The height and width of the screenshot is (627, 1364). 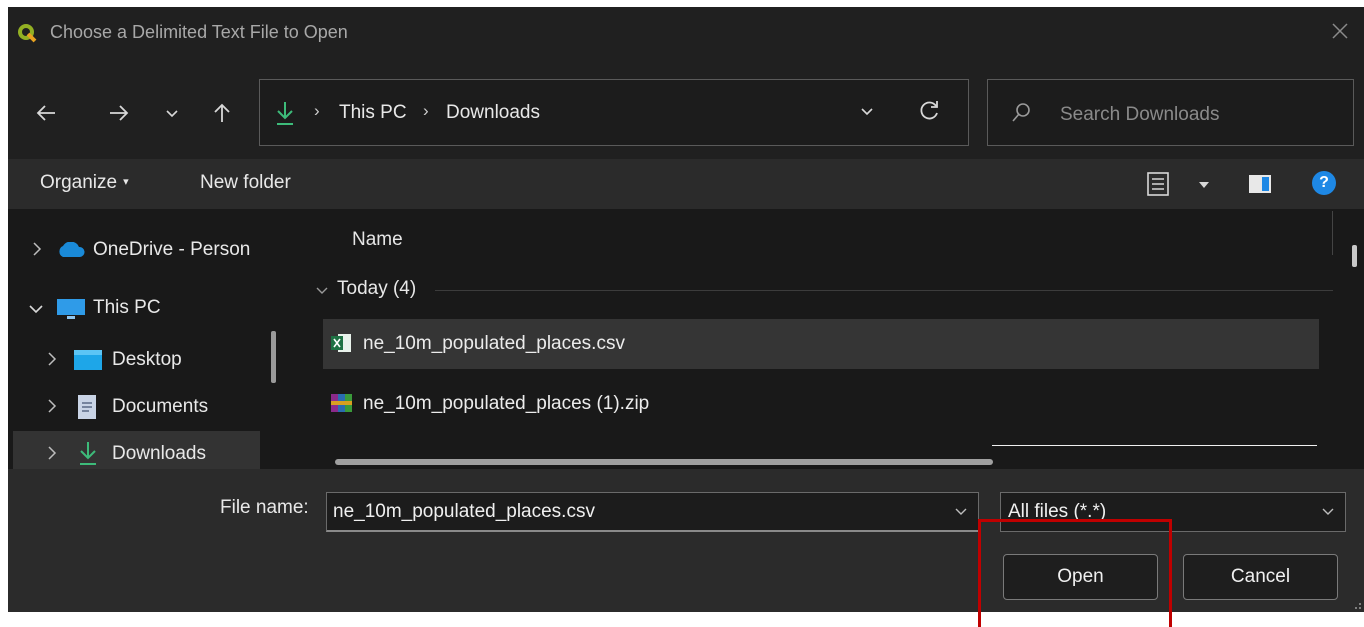 I want to click on vertical-scrollbar, so click(x=1354, y=256).